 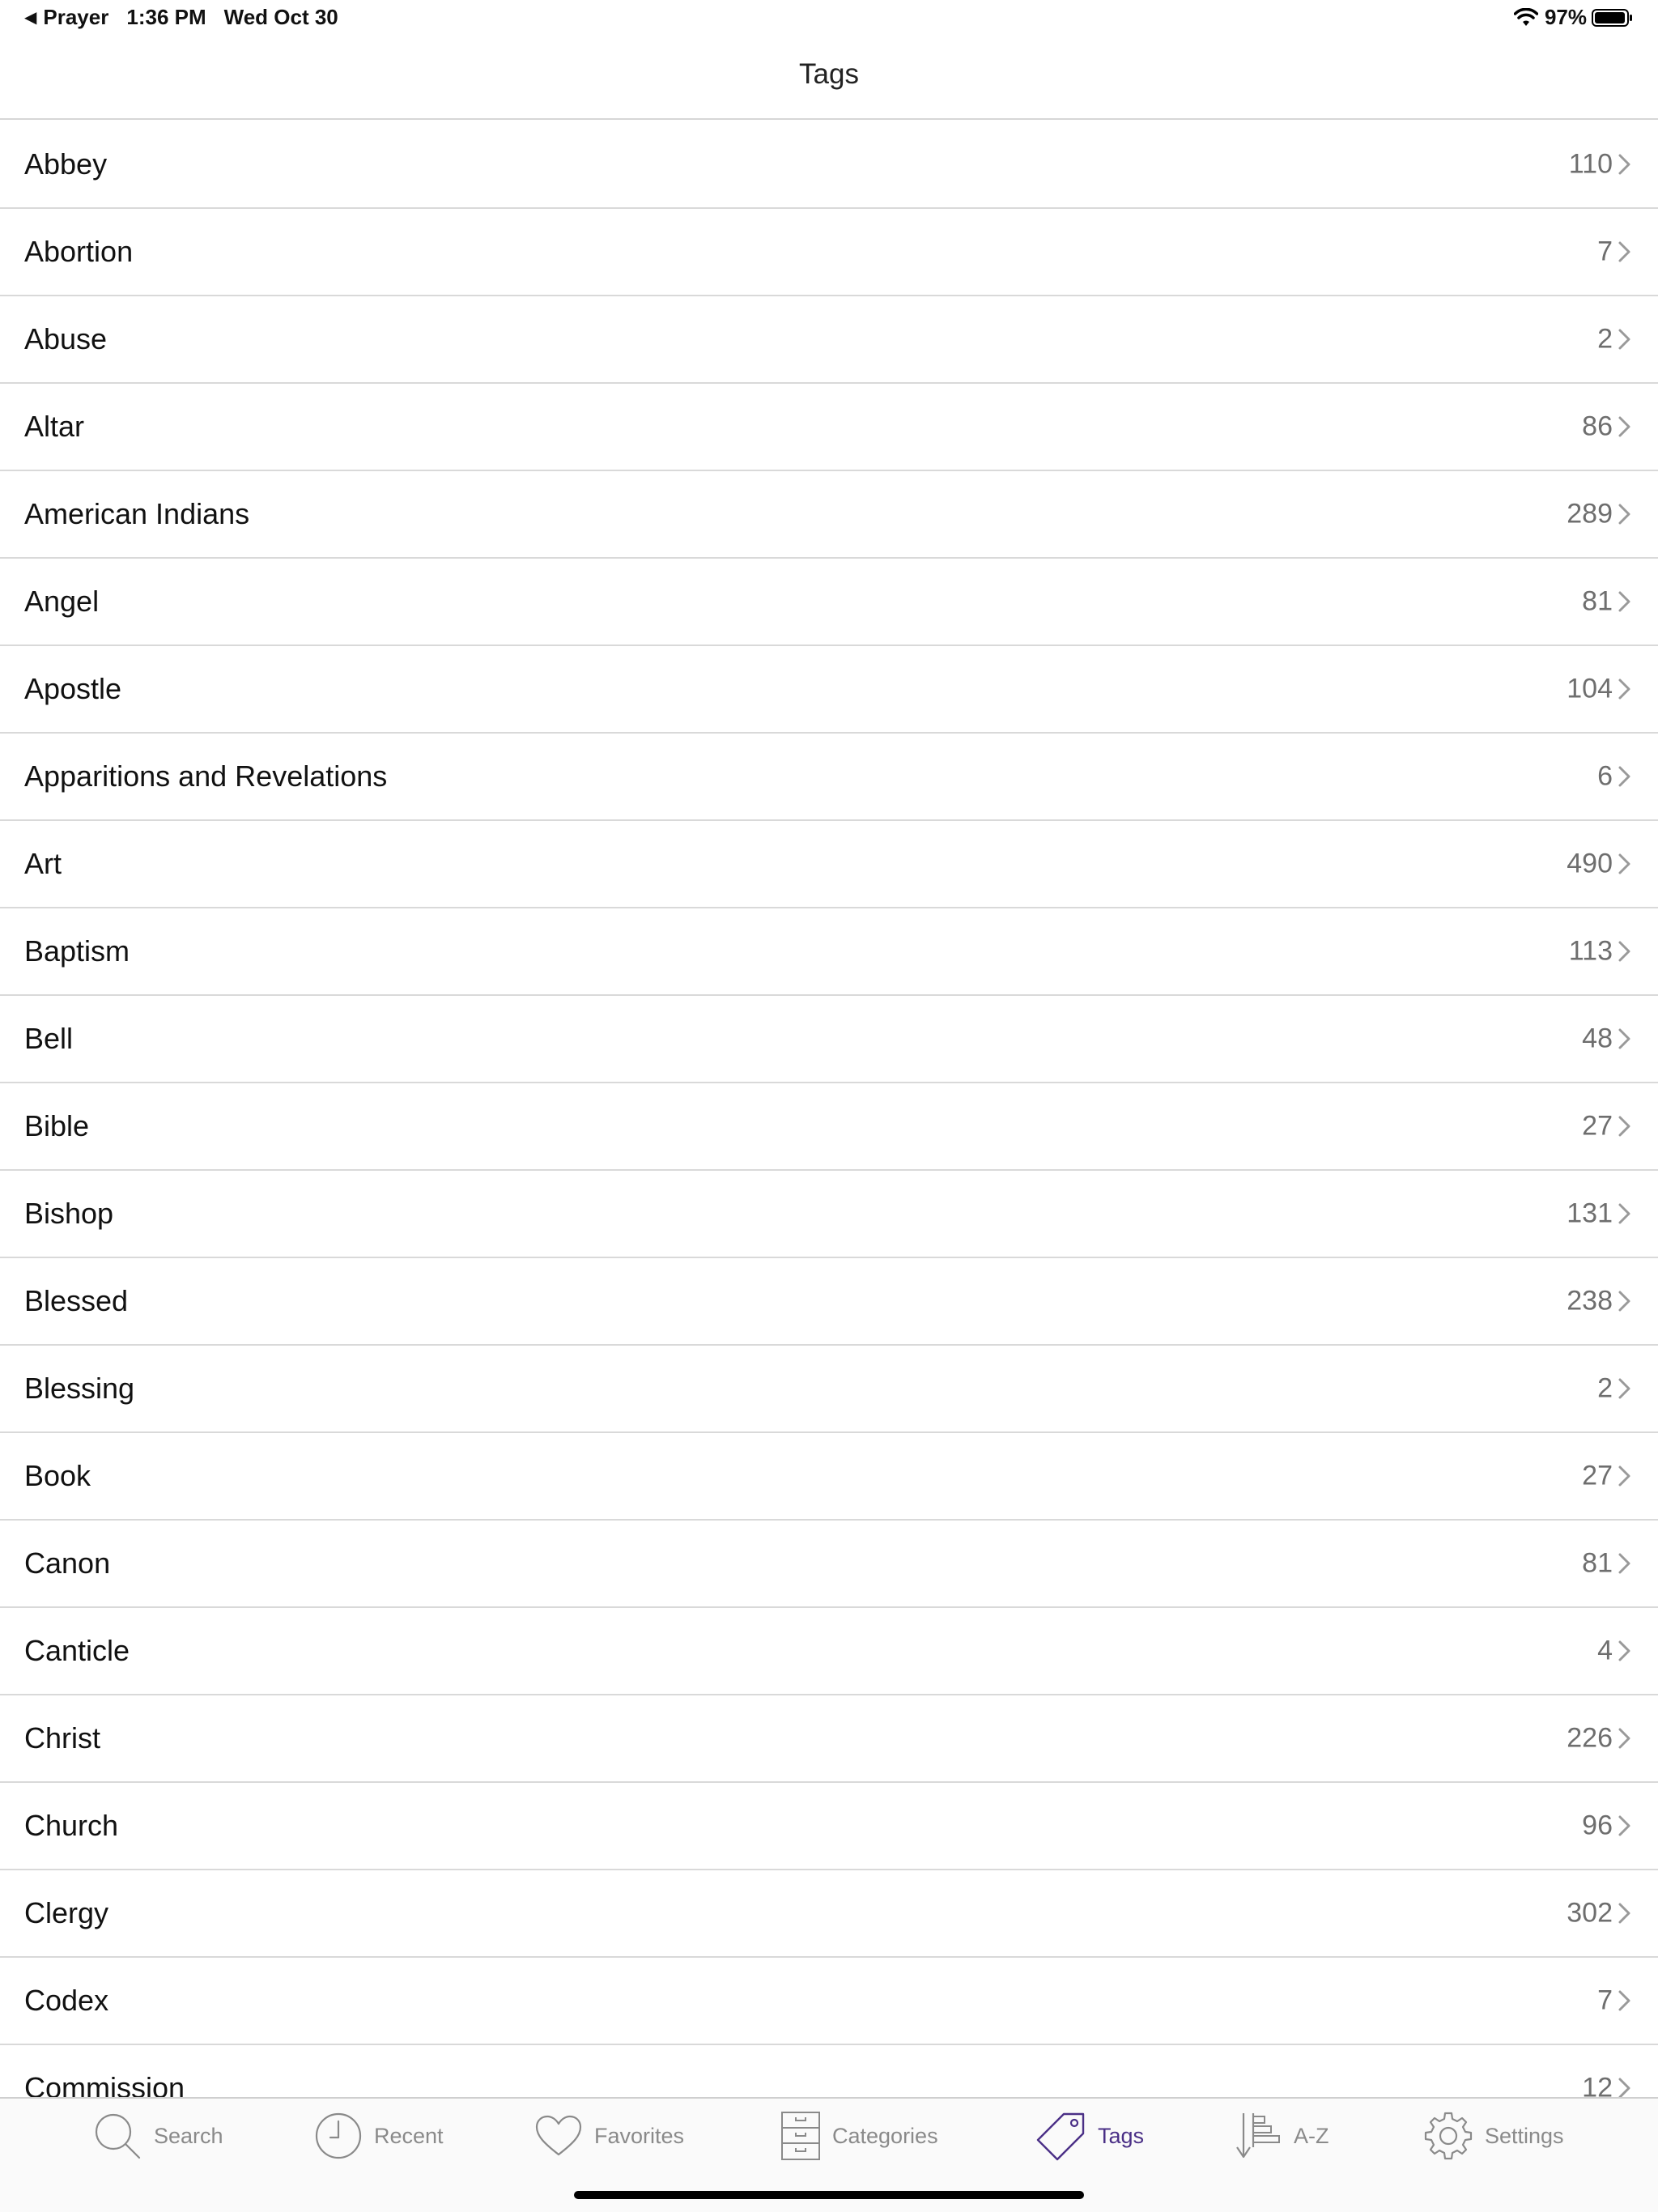 I want to click on tag-label: Abbey, so click(x=66, y=164).